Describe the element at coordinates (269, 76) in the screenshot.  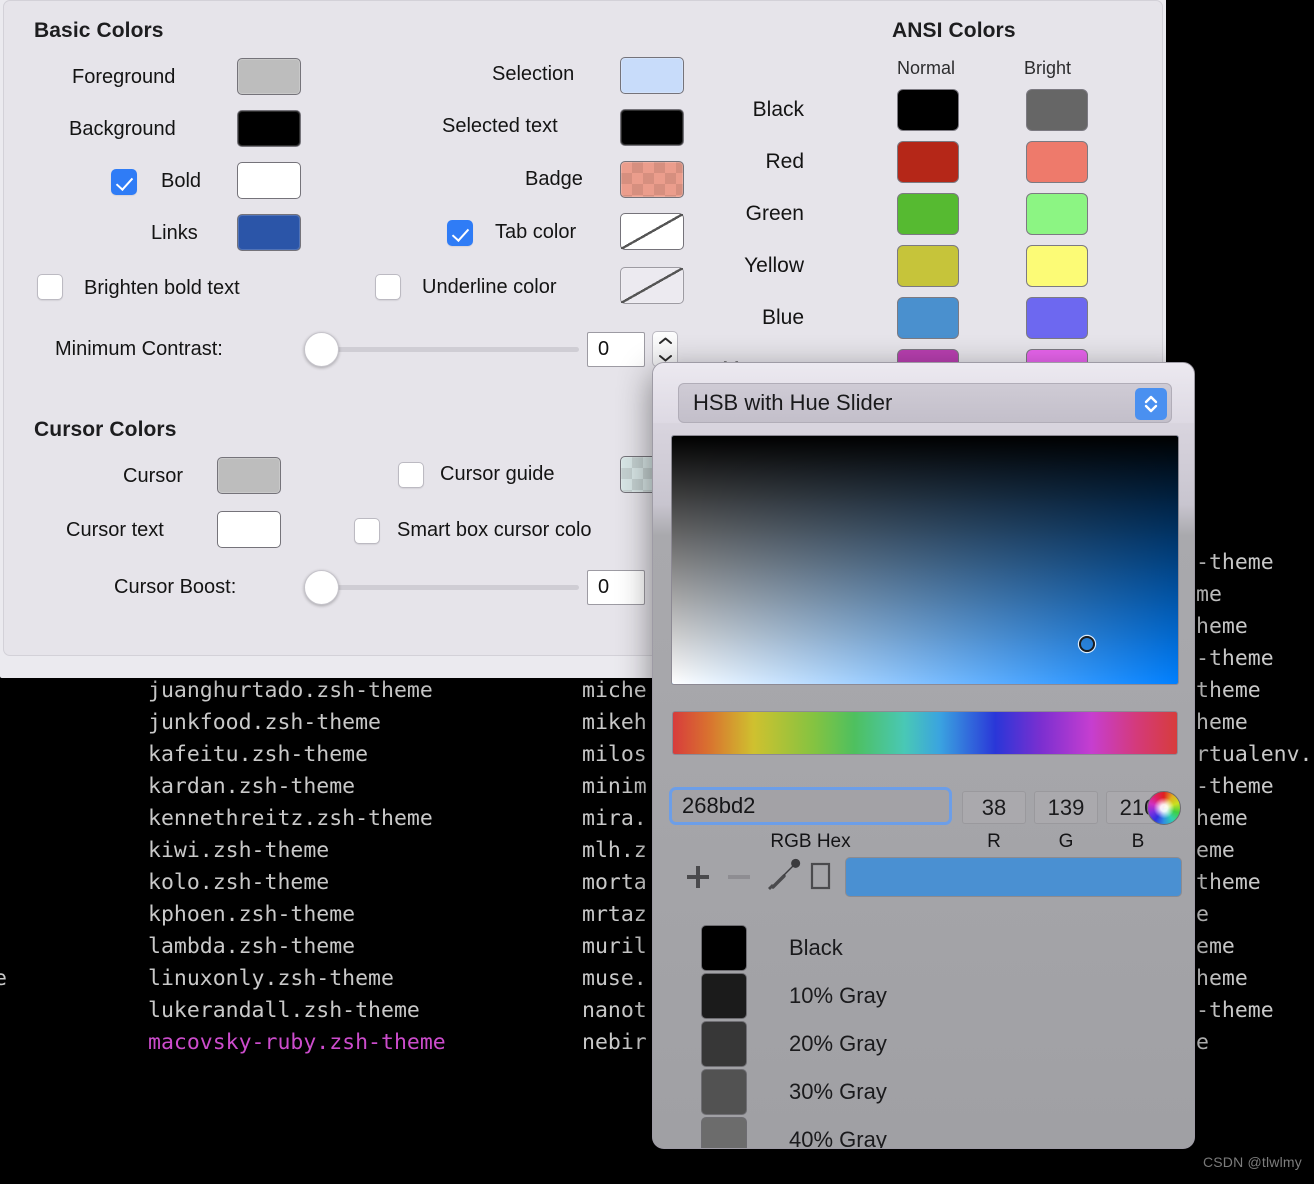
I see `color-well-foreground` at that location.